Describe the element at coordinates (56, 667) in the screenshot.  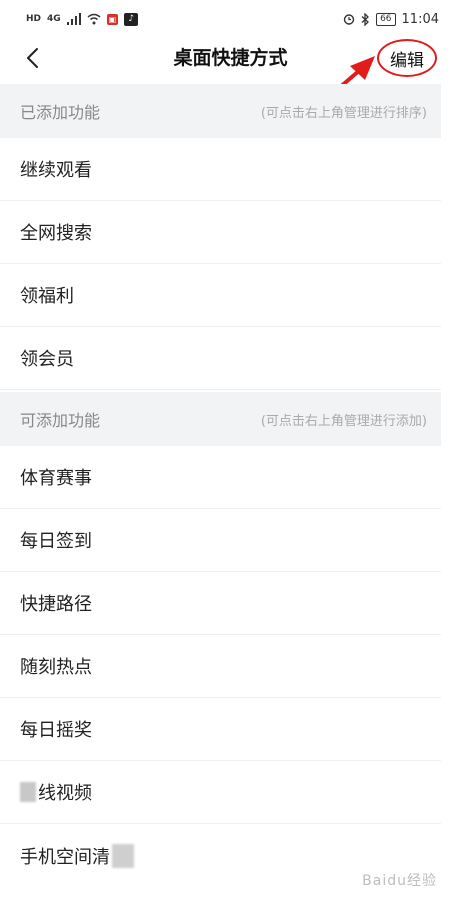
I see `list-item-label: 随刻热点` at that location.